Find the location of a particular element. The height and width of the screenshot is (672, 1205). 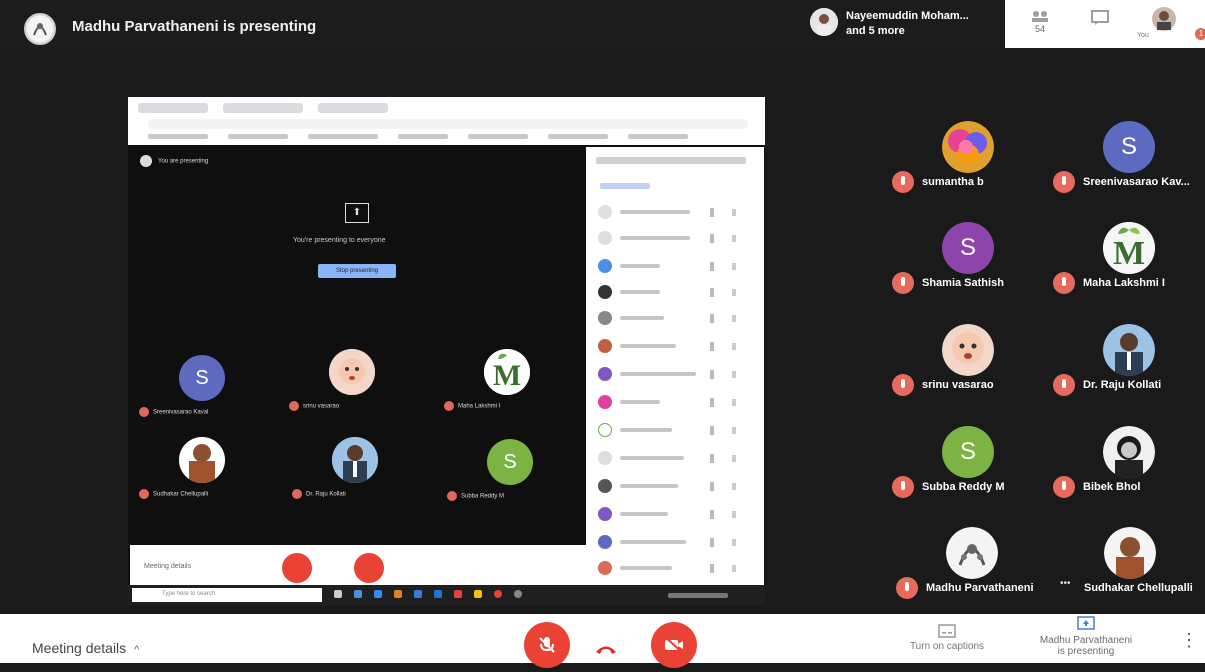

self-label: You is located at coordinates (1143, 35).